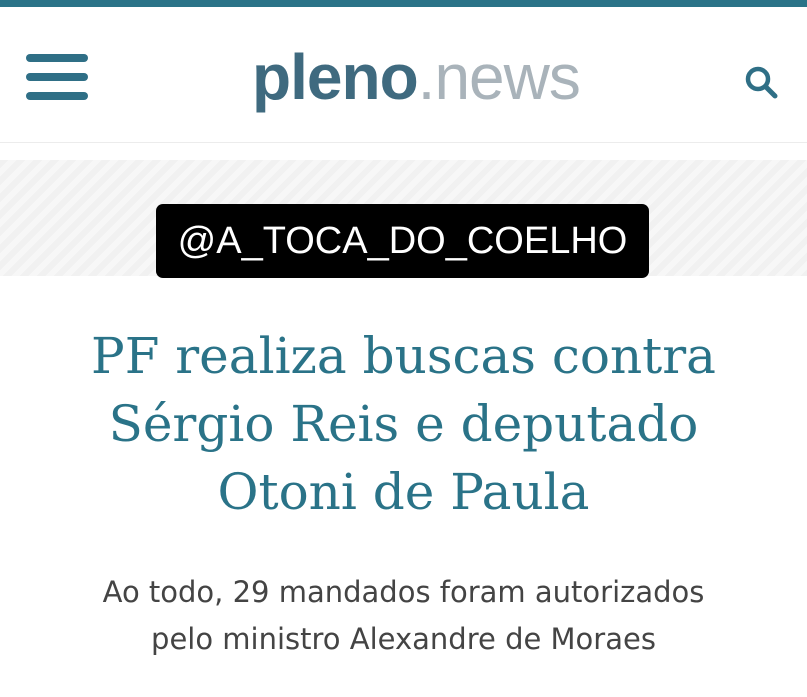  Describe the element at coordinates (403, 492) in the screenshot. I see `headline-line: Otoni de Paula` at that location.